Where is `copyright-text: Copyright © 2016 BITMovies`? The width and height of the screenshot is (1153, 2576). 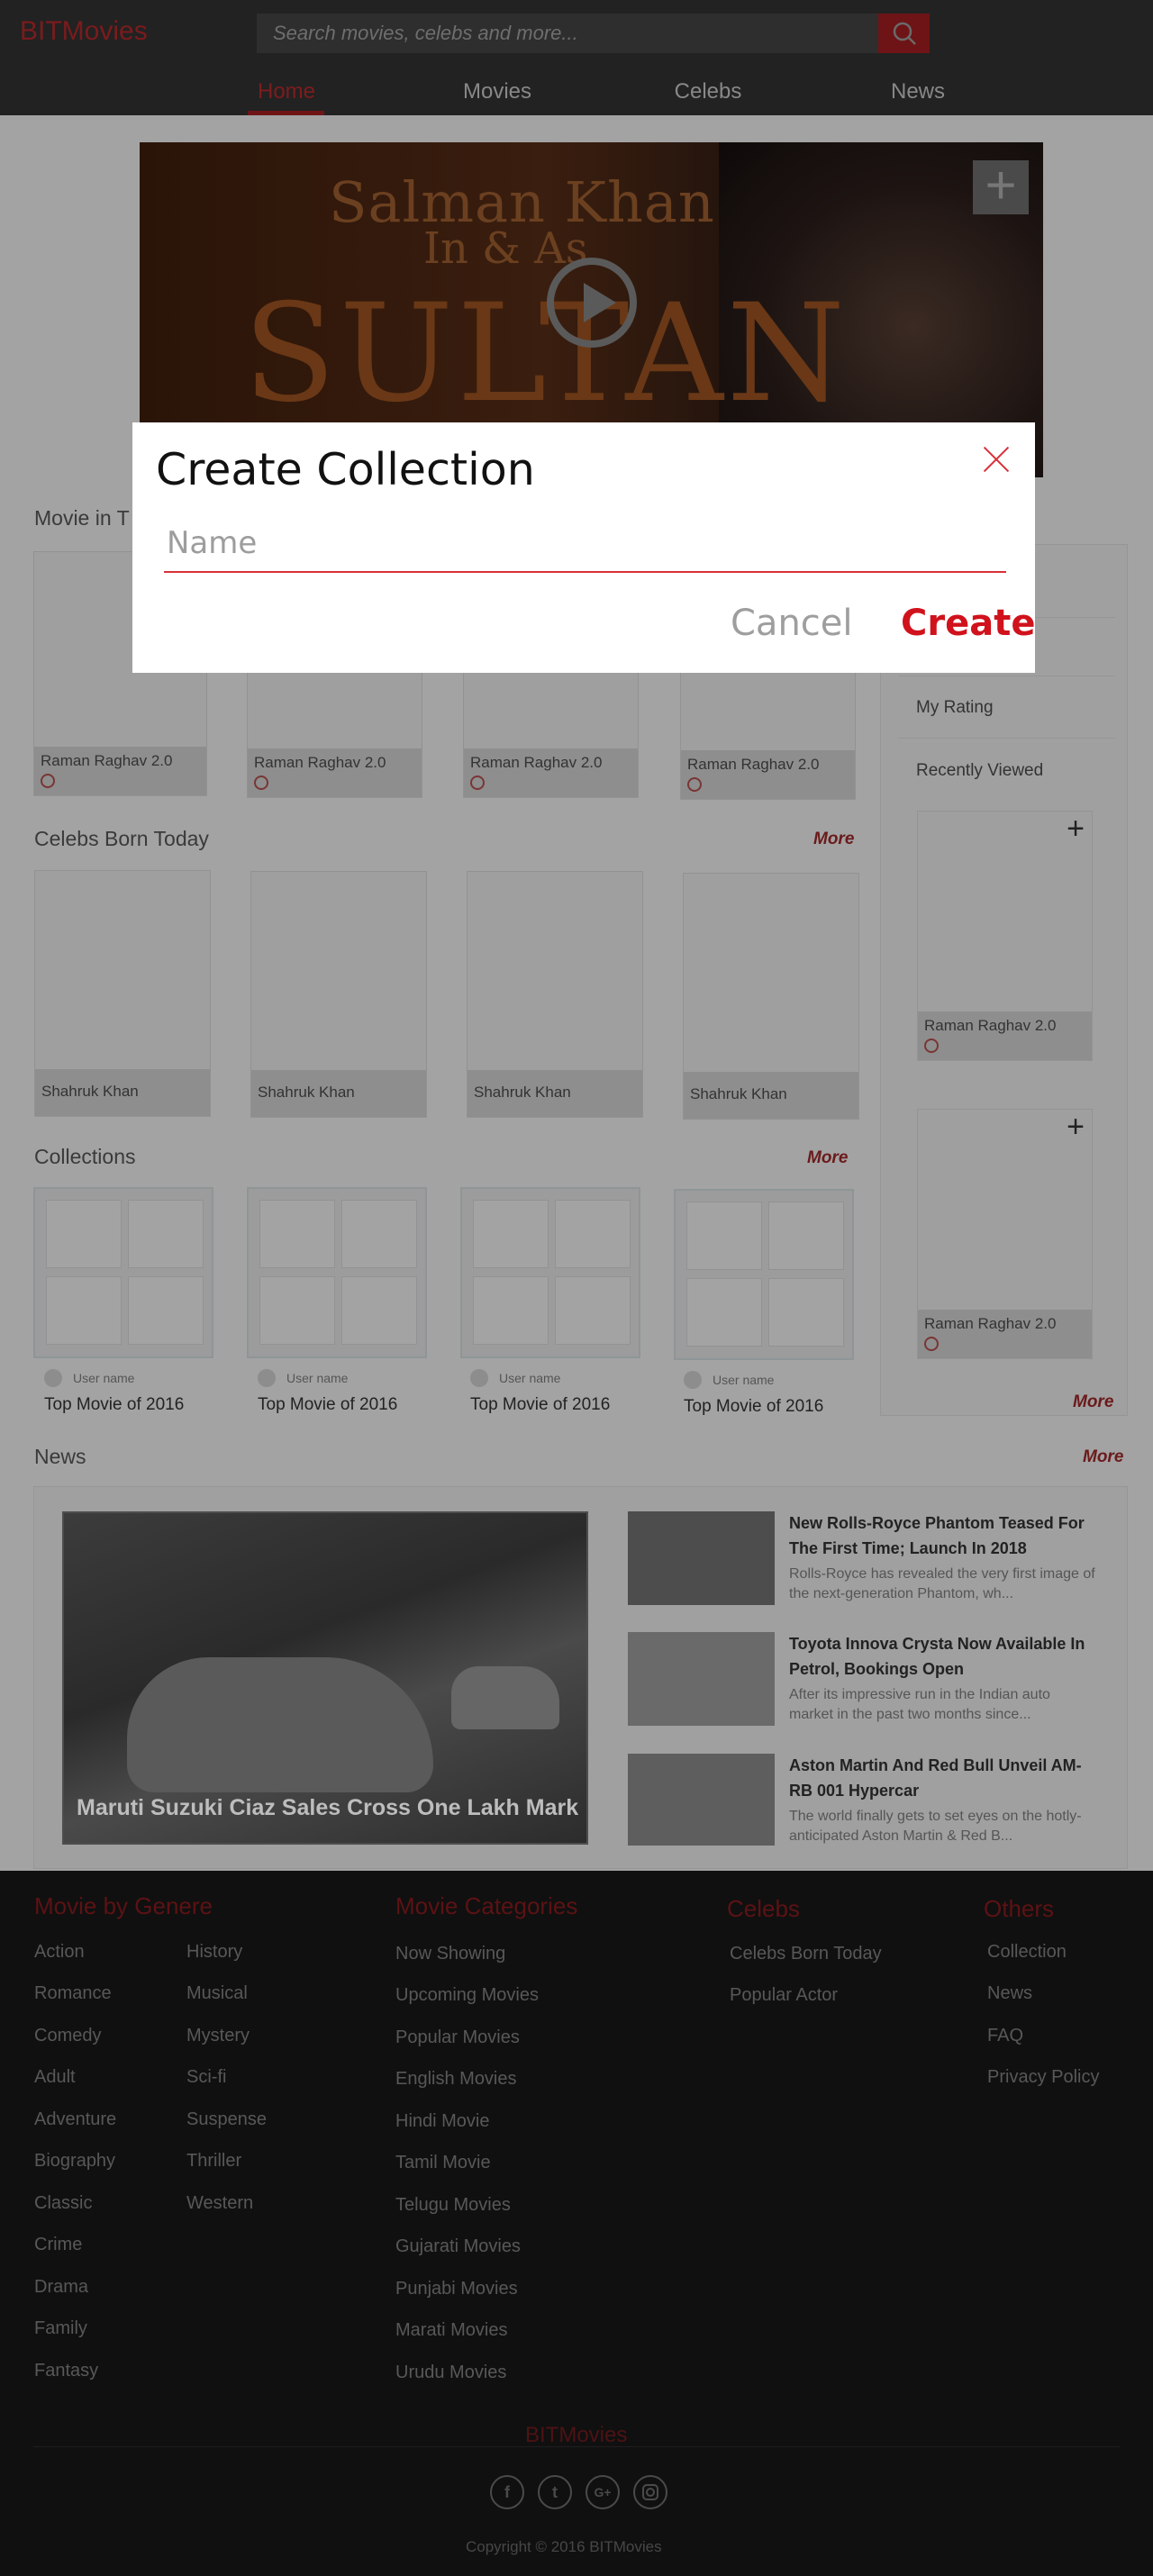 copyright-text: Copyright © 2016 BITMovies is located at coordinates (564, 2546).